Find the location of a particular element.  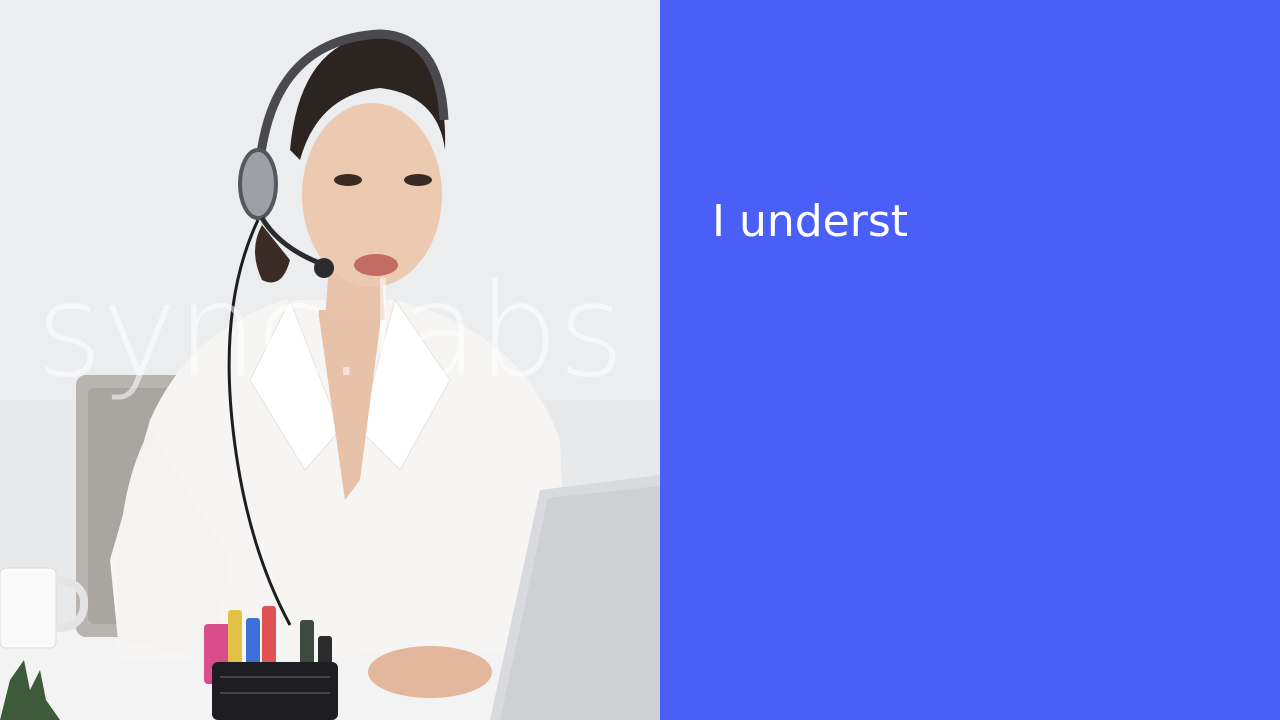

caption-text: I underst is located at coordinates (810, 221).